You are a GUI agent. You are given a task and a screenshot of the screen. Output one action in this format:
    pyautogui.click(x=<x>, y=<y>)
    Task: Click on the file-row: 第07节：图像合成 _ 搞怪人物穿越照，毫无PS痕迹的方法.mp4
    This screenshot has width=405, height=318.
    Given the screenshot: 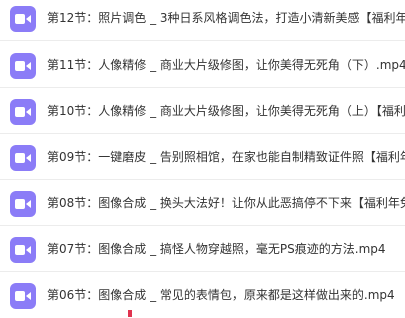 What is the action you would take?
    pyautogui.click(x=202, y=249)
    